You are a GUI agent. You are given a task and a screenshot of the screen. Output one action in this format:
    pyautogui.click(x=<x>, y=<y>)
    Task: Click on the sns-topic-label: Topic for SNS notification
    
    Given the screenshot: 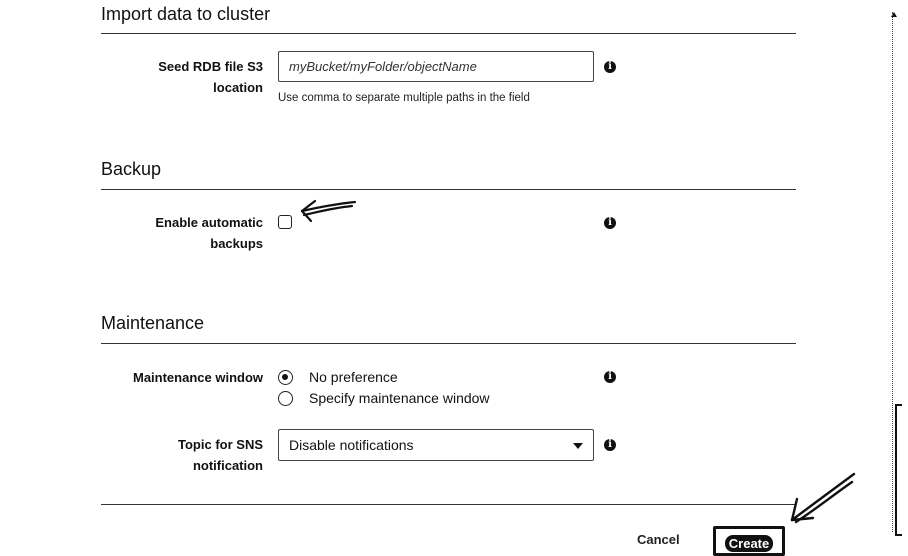 What is the action you would take?
    pyautogui.click(x=220, y=455)
    